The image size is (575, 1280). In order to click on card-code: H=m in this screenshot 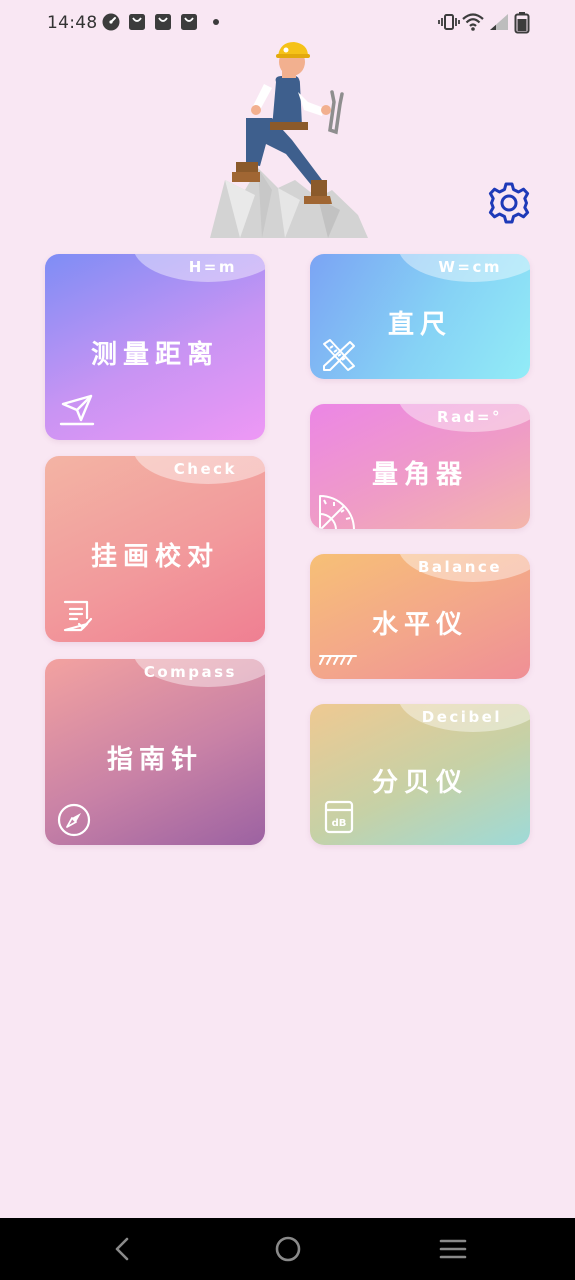, I will do `click(212, 267)`.